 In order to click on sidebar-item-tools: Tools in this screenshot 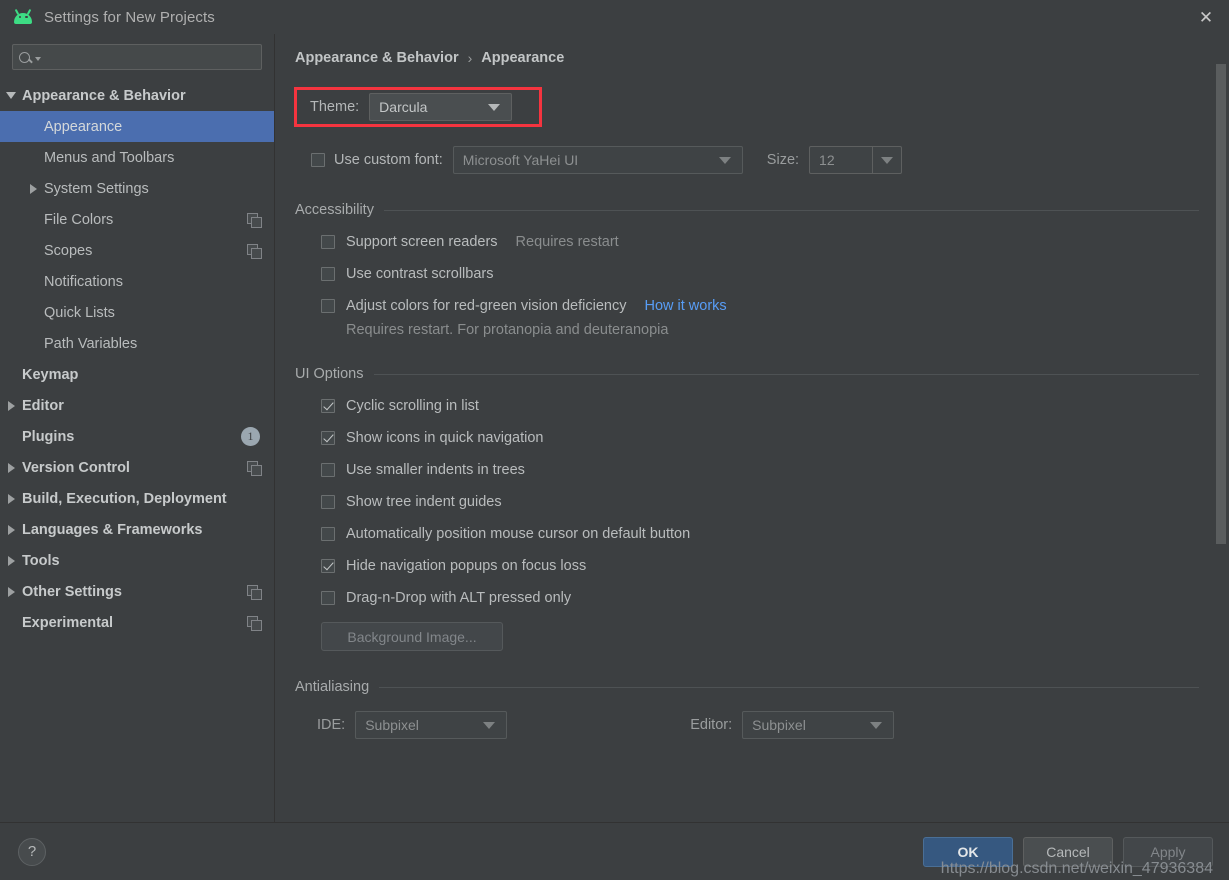, I will do `click(137, 560)`.